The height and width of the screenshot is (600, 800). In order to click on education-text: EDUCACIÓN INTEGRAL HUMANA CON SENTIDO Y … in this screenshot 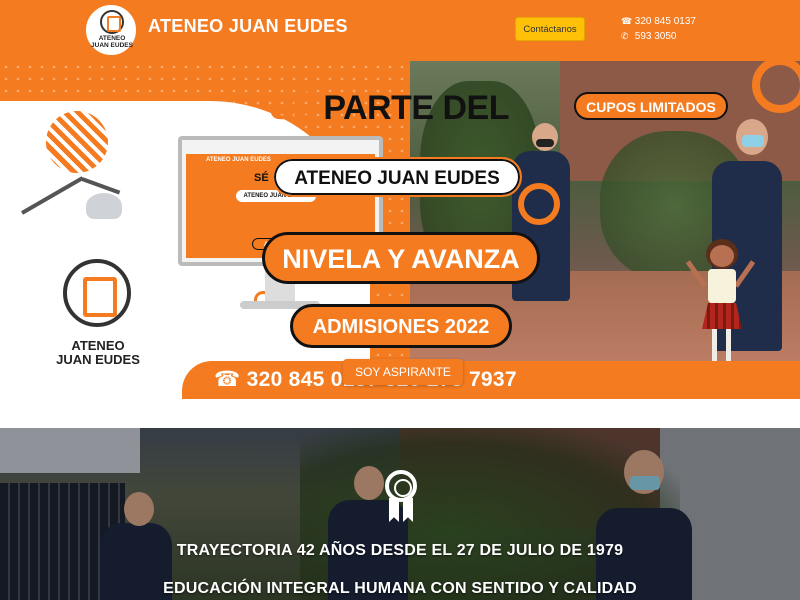, I will do `click(400, 588)`.